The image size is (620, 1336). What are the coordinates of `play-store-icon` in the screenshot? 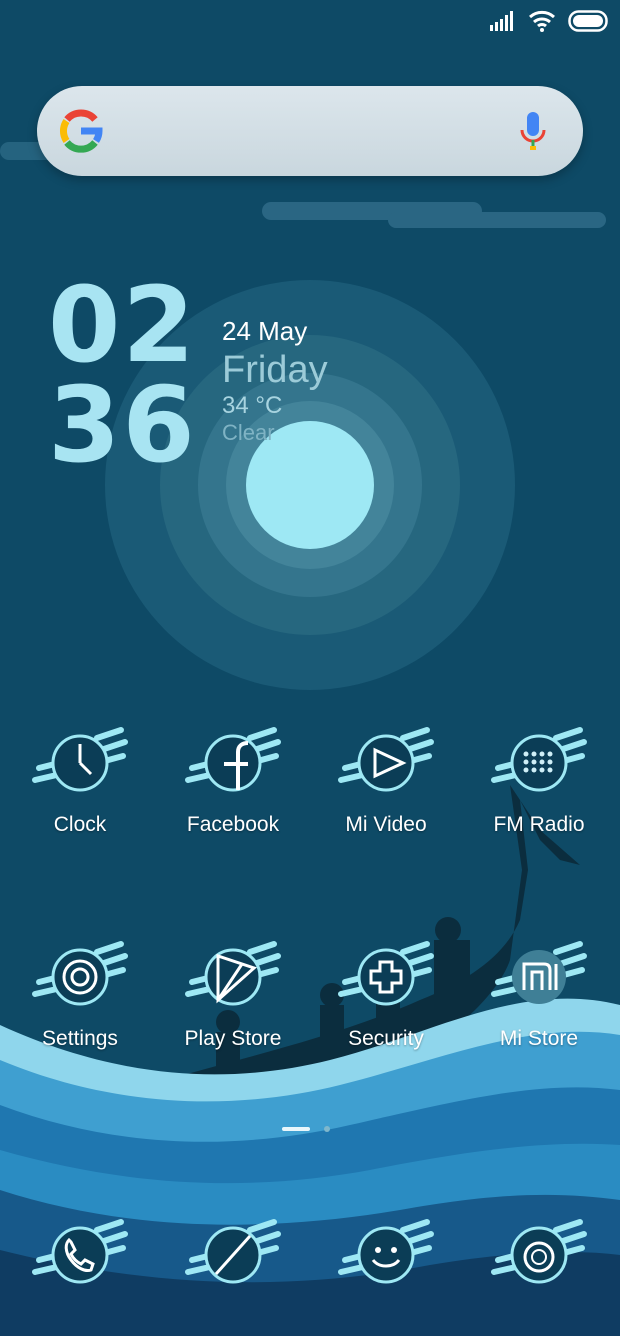 It's located at (233, 973).